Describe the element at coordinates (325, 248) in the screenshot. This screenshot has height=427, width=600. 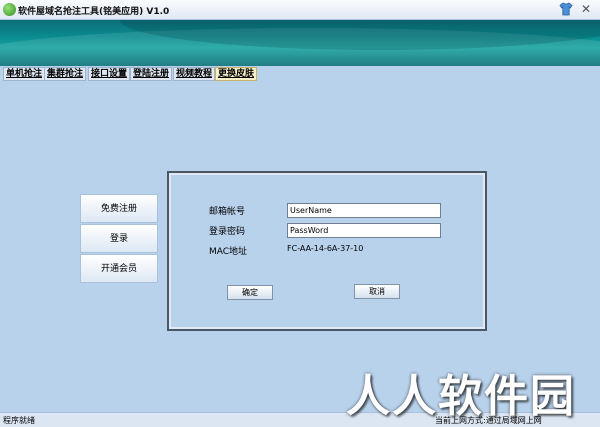
I see `mac-value: FC-AA-14-6A-37-10` at that location.